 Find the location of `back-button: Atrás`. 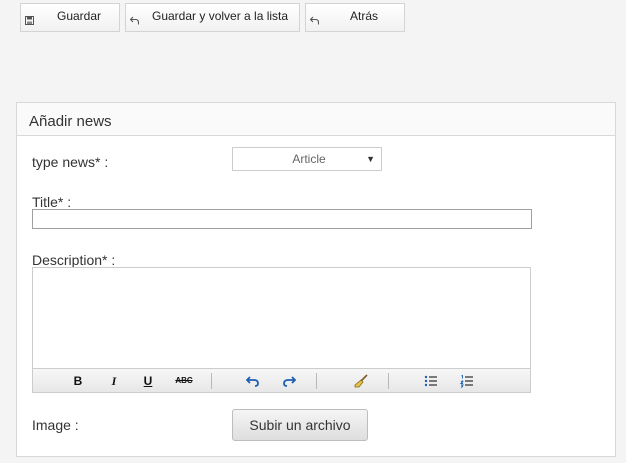

back-button: Atrás is located at coordinates (355, 17).